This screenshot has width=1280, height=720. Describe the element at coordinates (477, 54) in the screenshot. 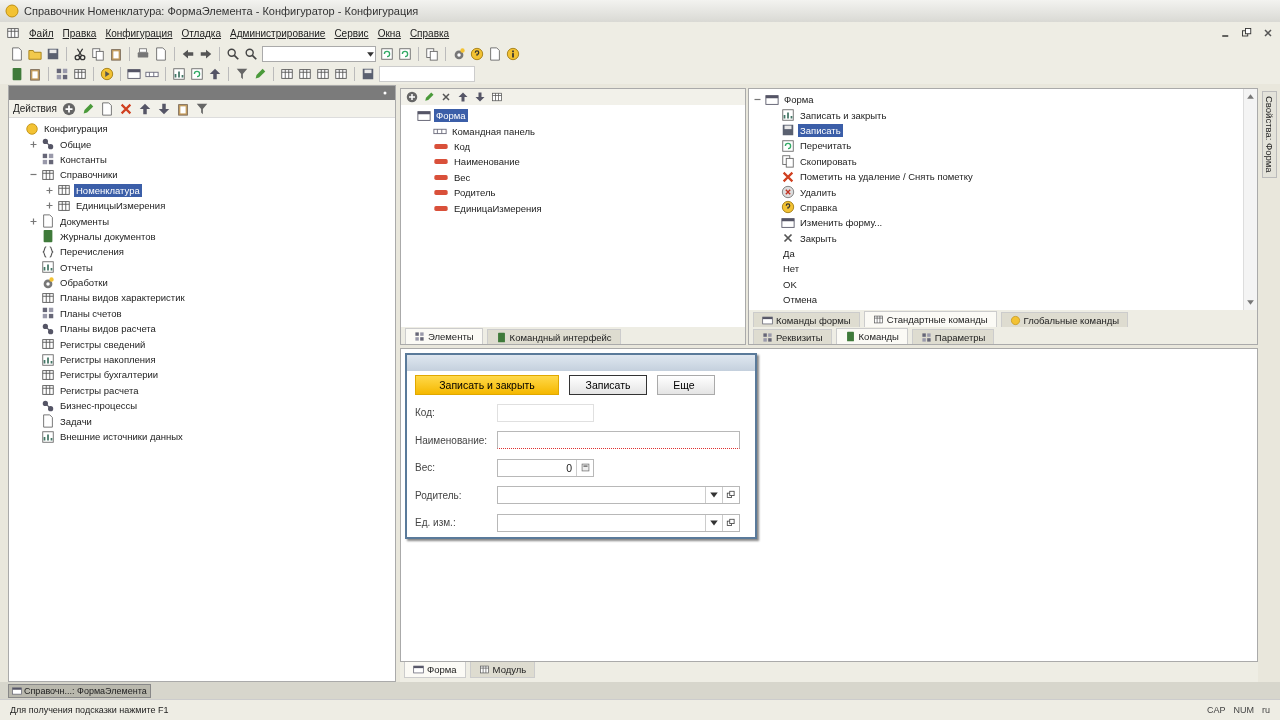

I see `help-icon` at that location.